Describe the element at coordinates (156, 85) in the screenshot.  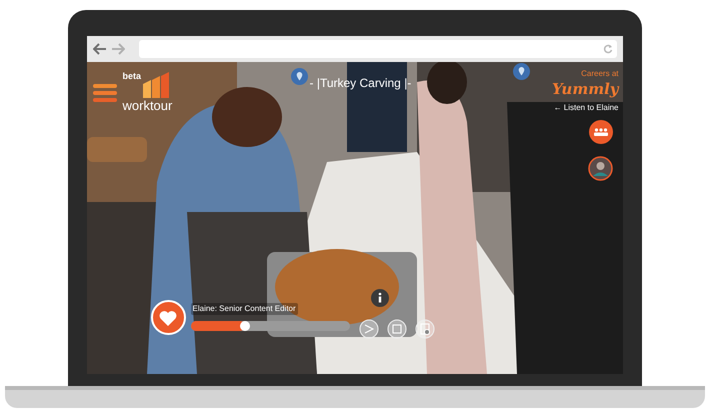
I see `logo-bars-icon` at that location.